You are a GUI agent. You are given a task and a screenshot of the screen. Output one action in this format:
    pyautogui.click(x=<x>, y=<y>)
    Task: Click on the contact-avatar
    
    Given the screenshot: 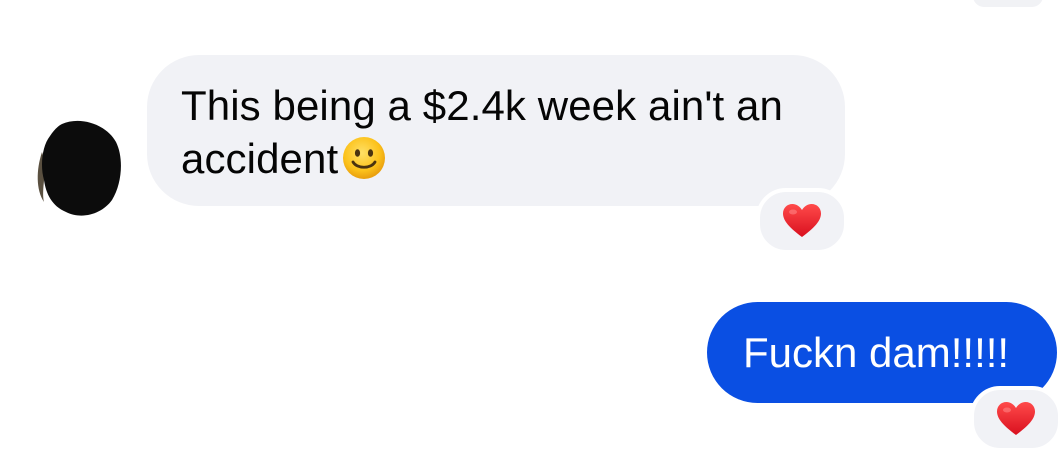 What is the action you would take?
    pyautogui.click(x=77, y=168)
    